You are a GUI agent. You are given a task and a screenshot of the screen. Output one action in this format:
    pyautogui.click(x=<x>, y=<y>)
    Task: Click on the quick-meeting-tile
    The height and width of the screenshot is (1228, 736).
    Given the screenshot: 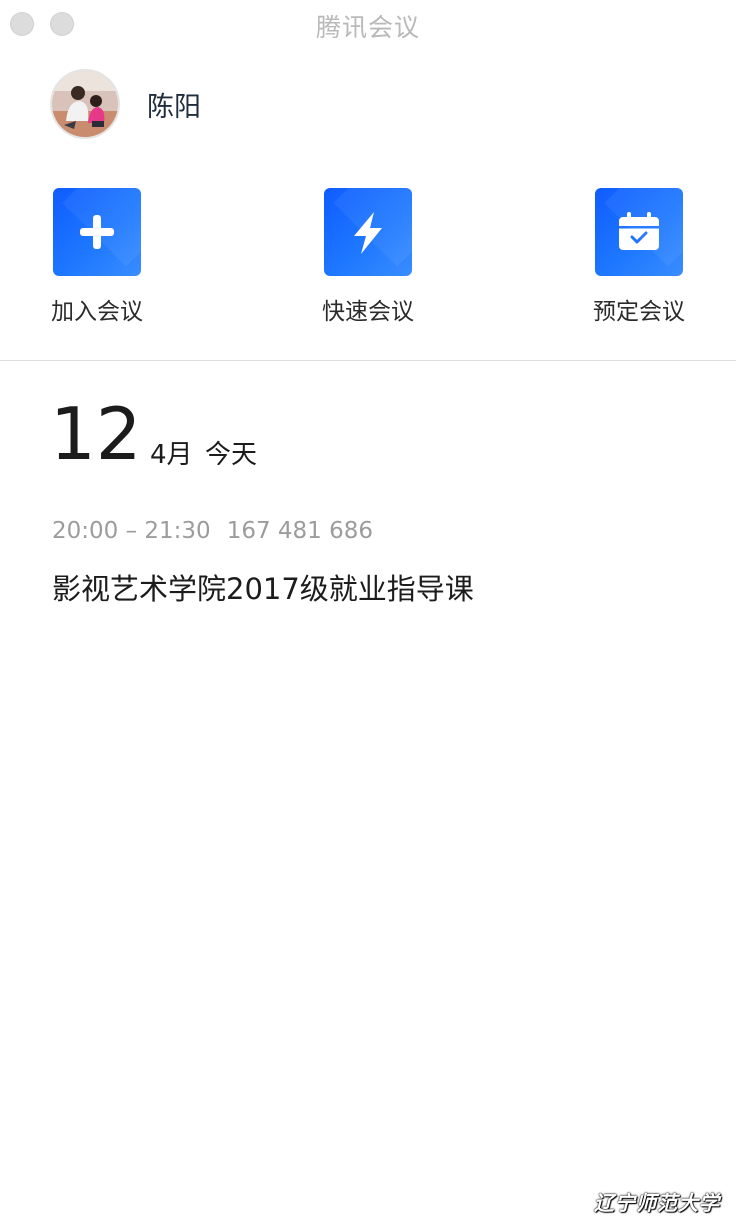 What is the action you would take?
    pyautogui.click(x=368, y=232)
    